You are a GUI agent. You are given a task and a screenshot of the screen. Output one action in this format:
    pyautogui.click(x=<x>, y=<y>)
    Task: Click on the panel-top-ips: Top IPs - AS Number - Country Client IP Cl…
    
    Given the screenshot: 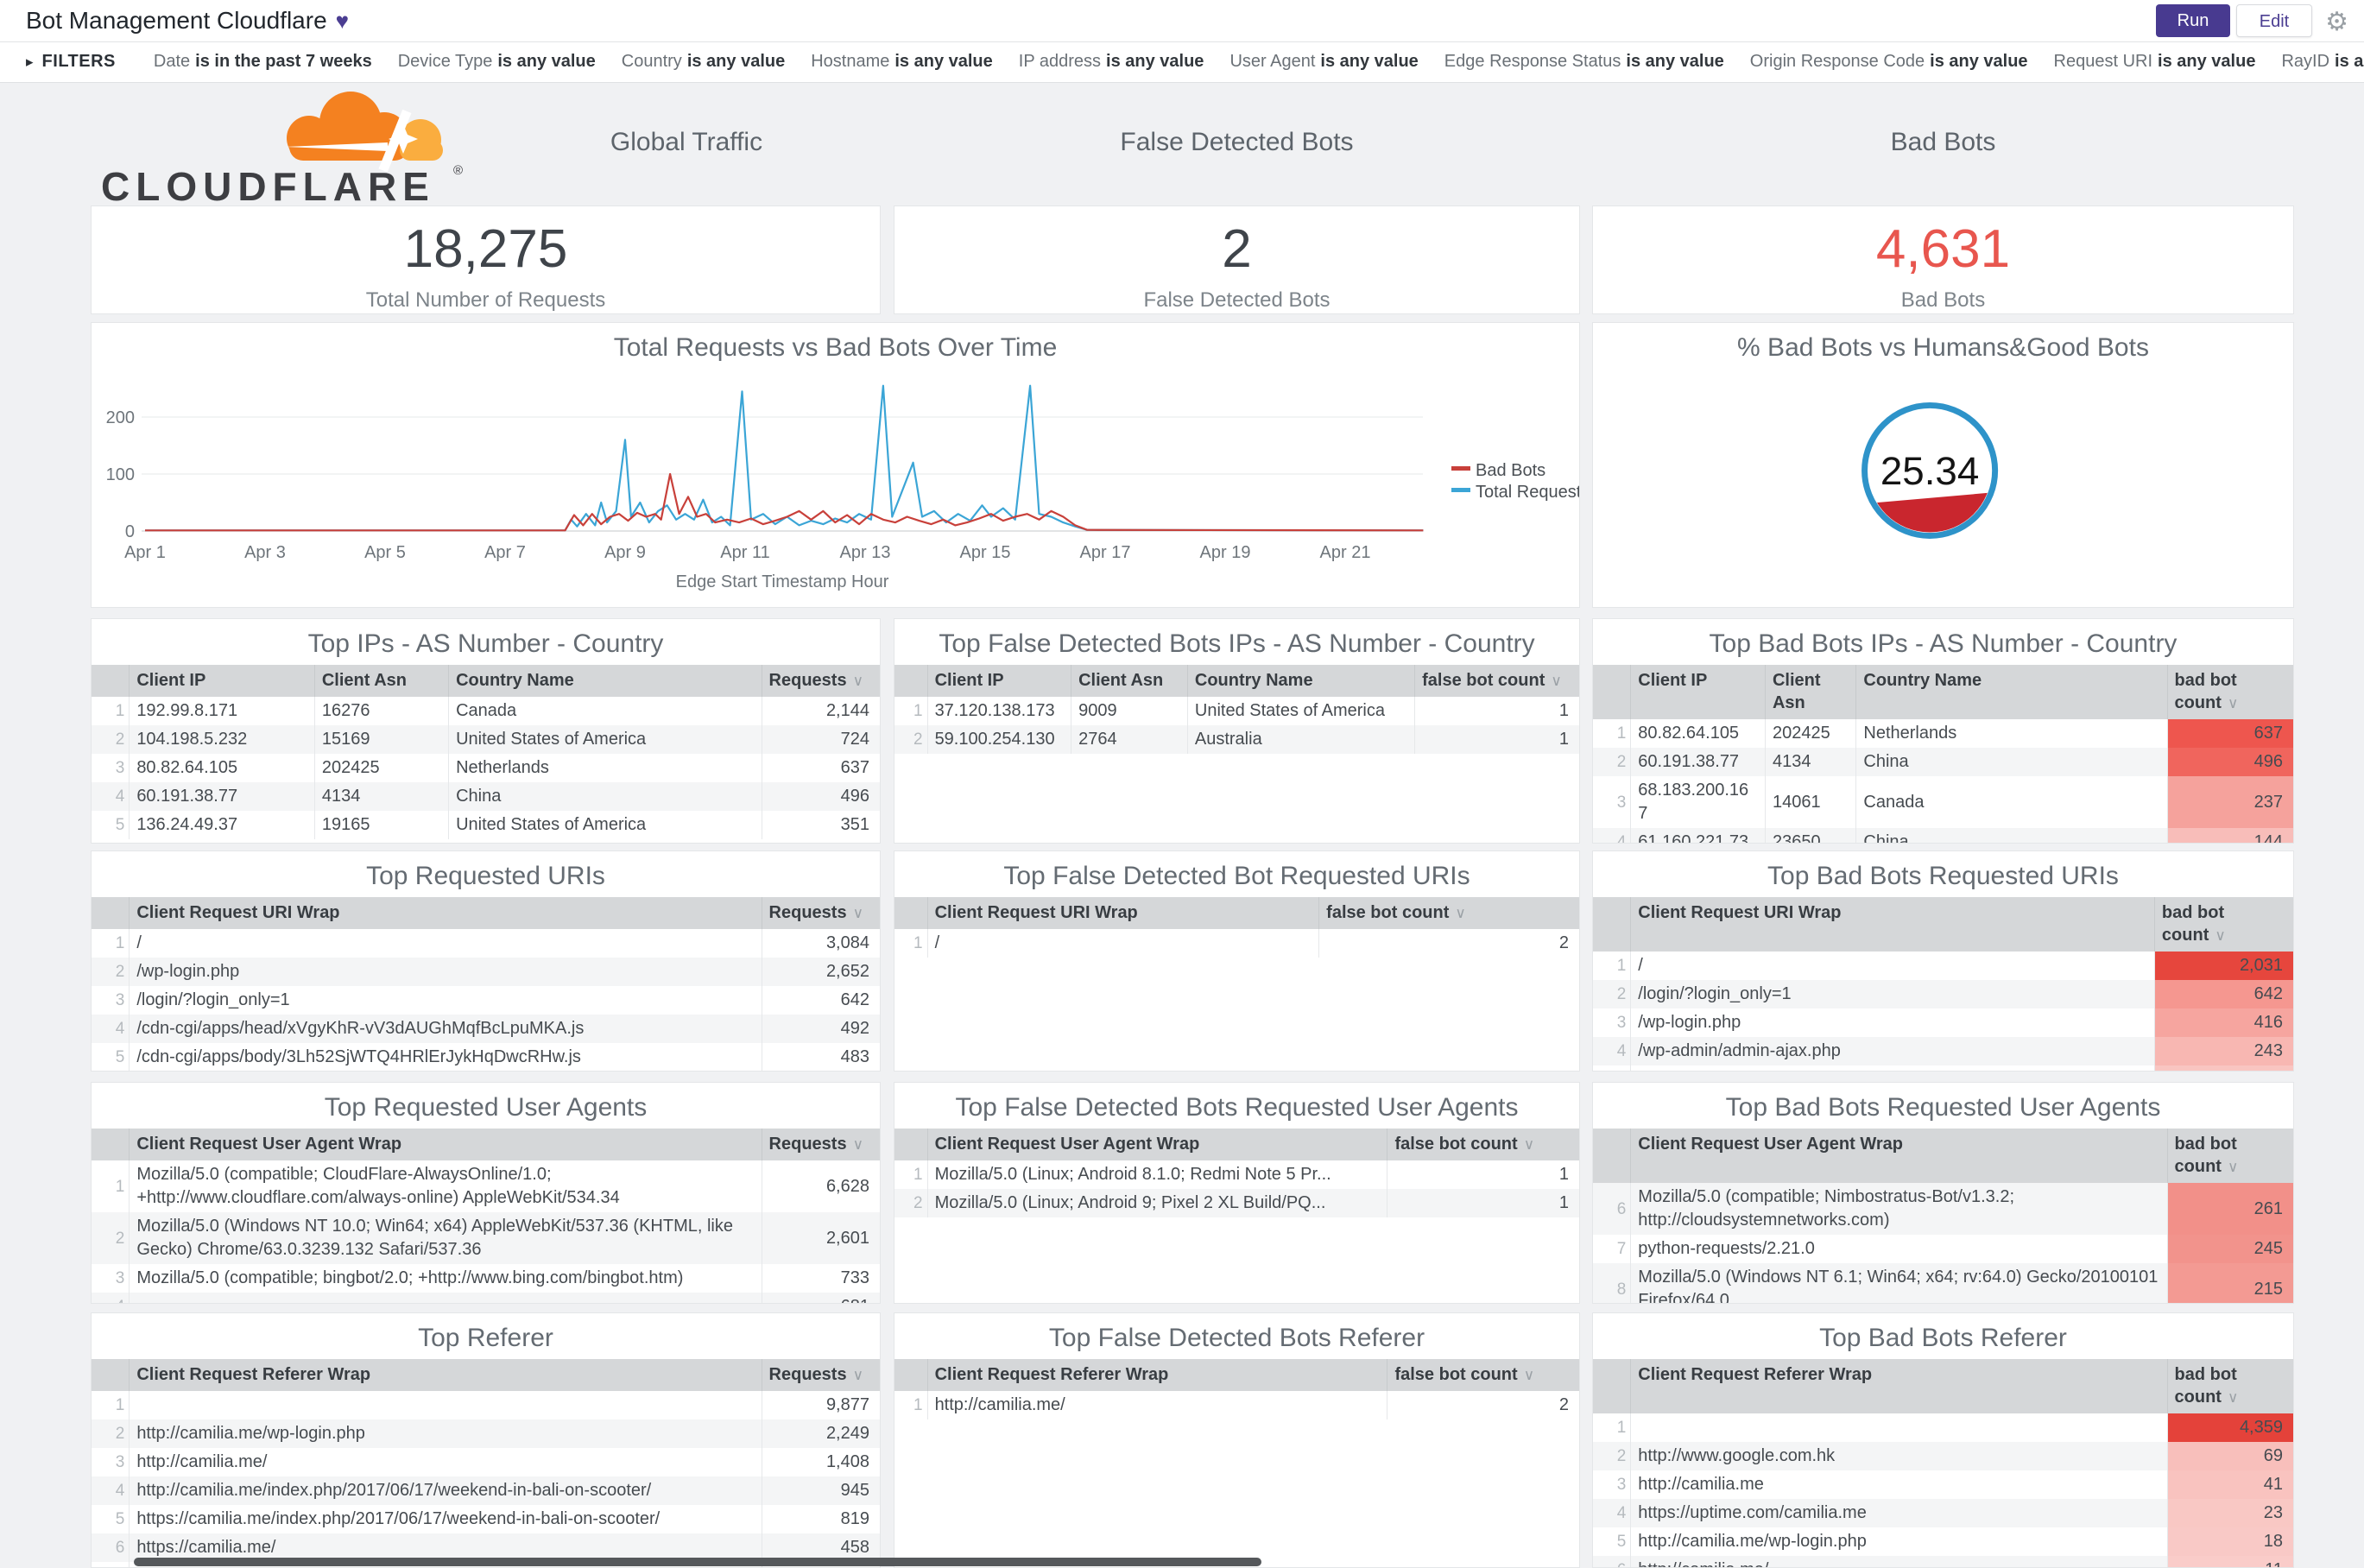 What is the action you would take?
    pyautogui.click(x=486, y=731)
    